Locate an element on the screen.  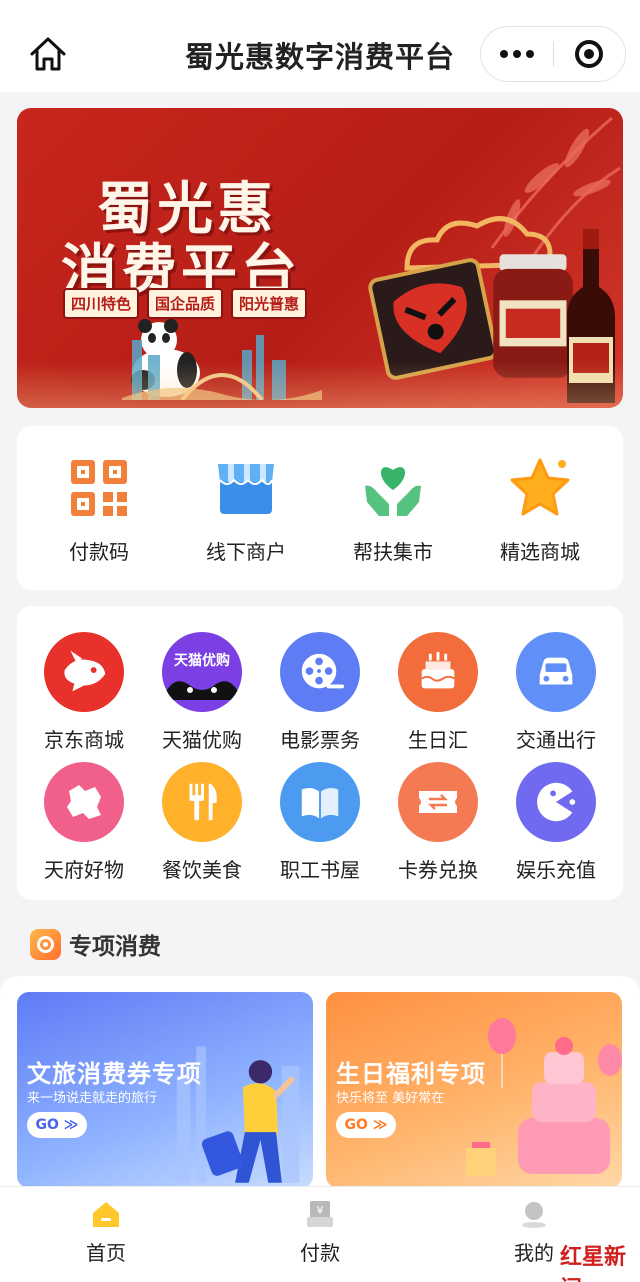
quick-item-label: 线下商户 is located at coordinates (246, 552).